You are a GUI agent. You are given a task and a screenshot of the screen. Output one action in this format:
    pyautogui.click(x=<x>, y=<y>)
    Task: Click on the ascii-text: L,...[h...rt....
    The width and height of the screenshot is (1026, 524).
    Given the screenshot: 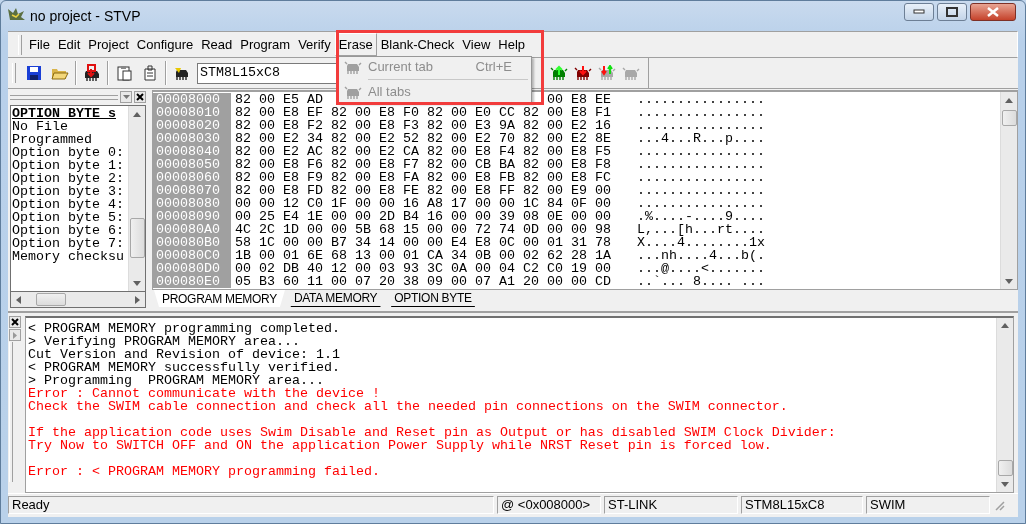 What is the action you would take?
    pyautogui.click(x=701, y=229)
    